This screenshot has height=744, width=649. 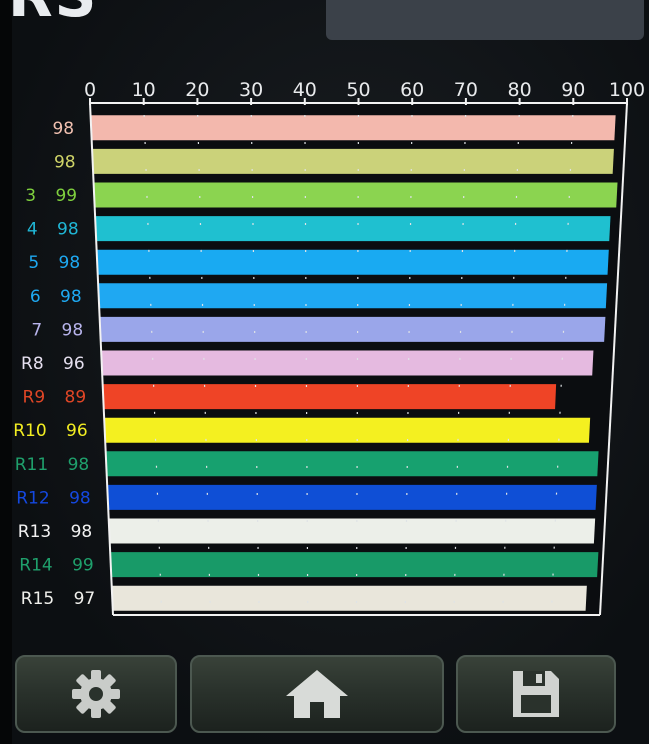 What do you see at coordinates (412, 90) in the screenshot?
I see `x-tick-label: 60` at bounding box center [412, 90].